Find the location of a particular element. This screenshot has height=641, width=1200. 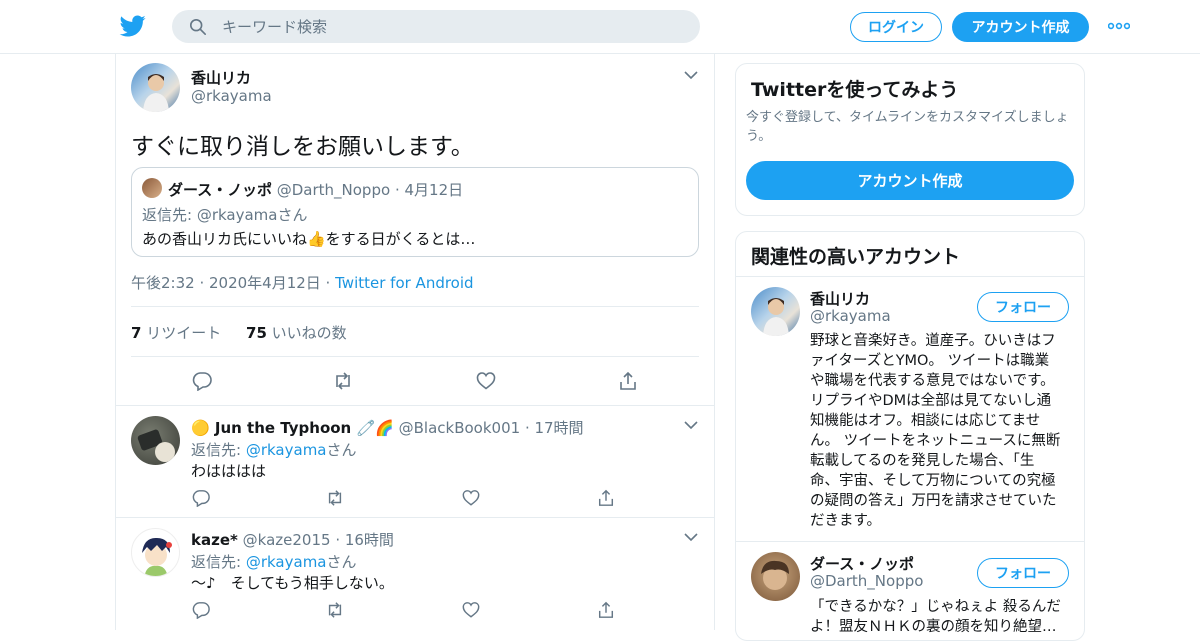

related-title: 関連性の高いアカウント is located at coordinates (856, 257).